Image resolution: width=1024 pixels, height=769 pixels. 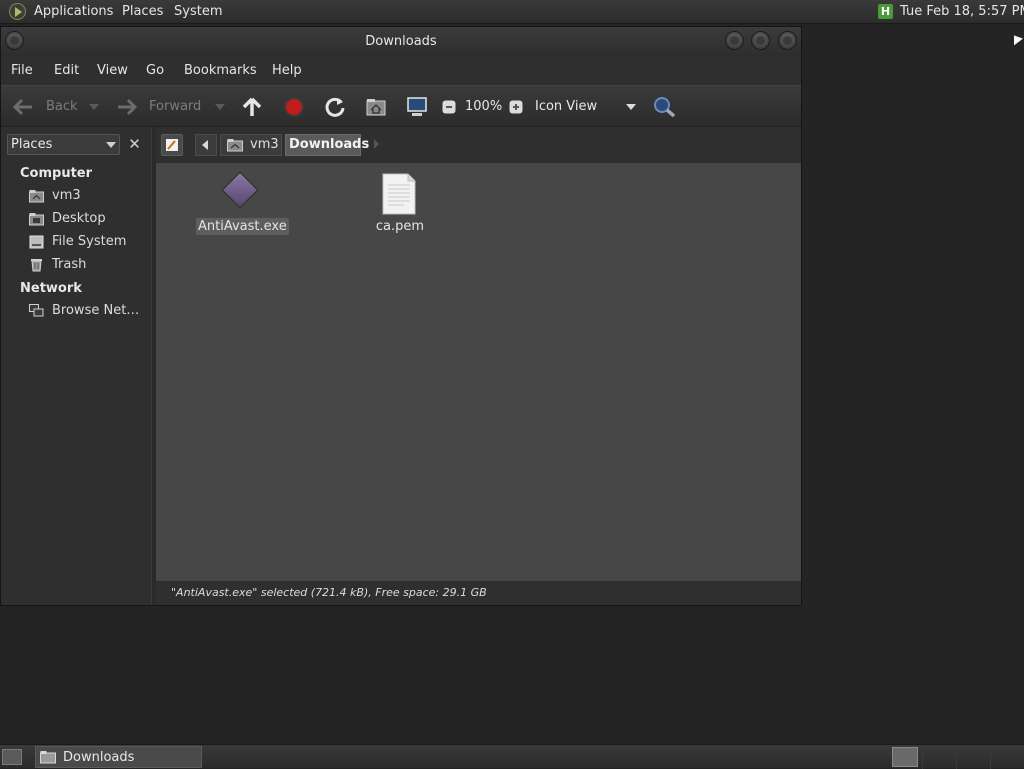 I want to click on forward-label: Forward, so click(x=175, y=106).